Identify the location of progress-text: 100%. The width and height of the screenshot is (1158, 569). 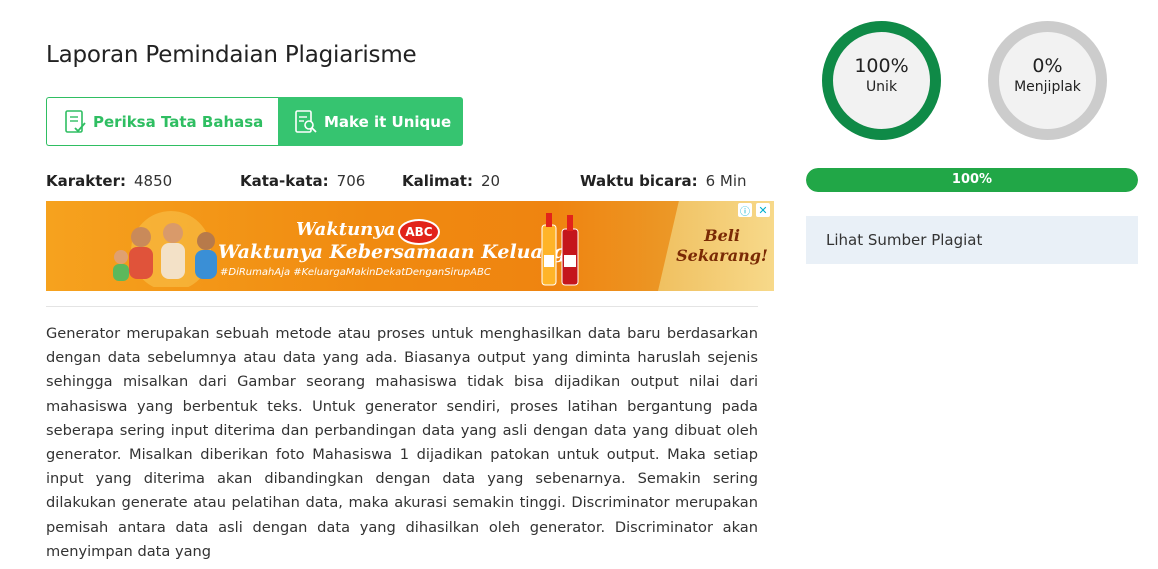
(972, 179).